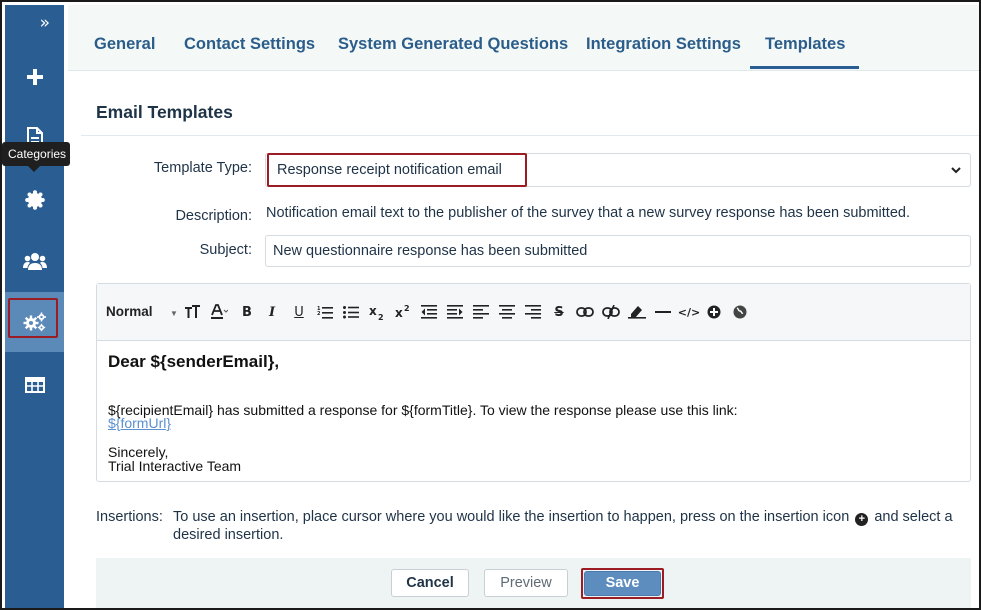 The image size is (981, 610). Describe the element at coordinates (139, 423) in the screenshot. I see `email-form-link: ${formUrl}` at that location.